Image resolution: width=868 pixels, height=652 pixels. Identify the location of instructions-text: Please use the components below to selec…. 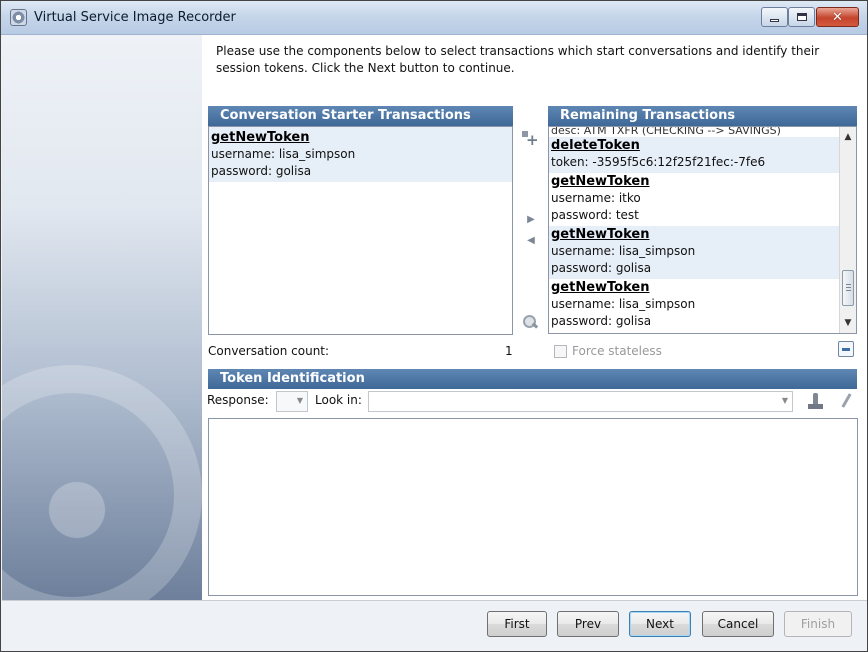
(518, 59).